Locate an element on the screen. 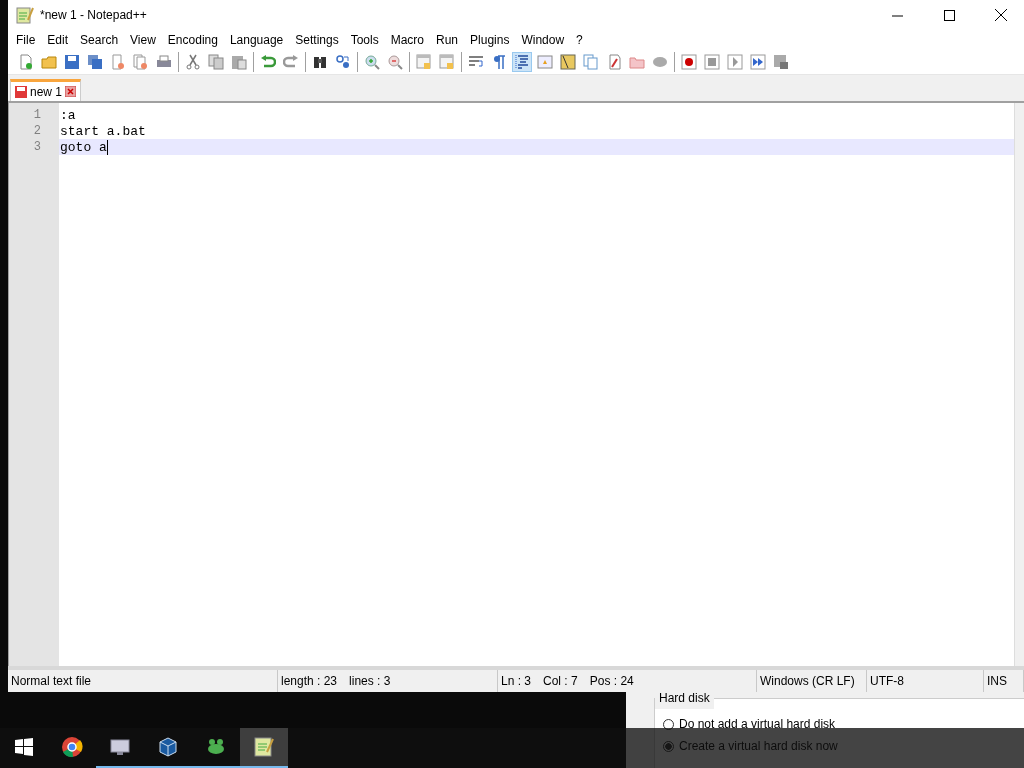 The height and width of the screenshot is (768, 1024). word-wrap-icon is located at coordinates (476, 62).